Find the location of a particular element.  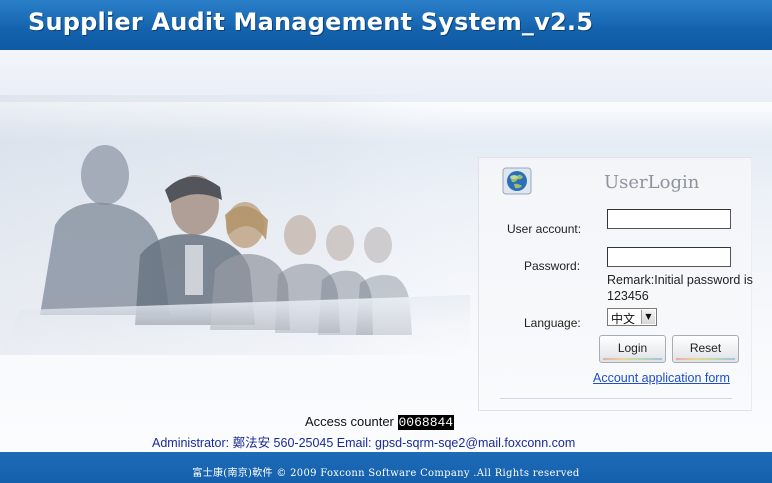

password-label: Password: is located at coordinates (552, 266).